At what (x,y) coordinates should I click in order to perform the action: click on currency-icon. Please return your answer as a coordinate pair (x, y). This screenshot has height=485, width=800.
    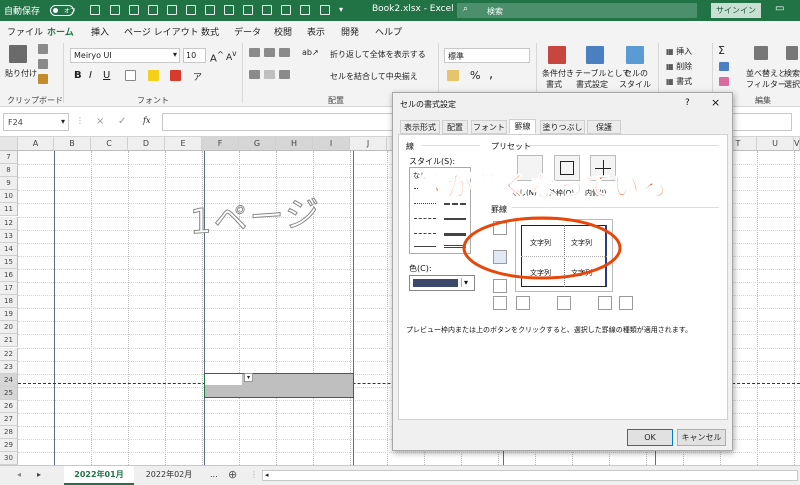
    Looking at the image, I should click on (453, 75).